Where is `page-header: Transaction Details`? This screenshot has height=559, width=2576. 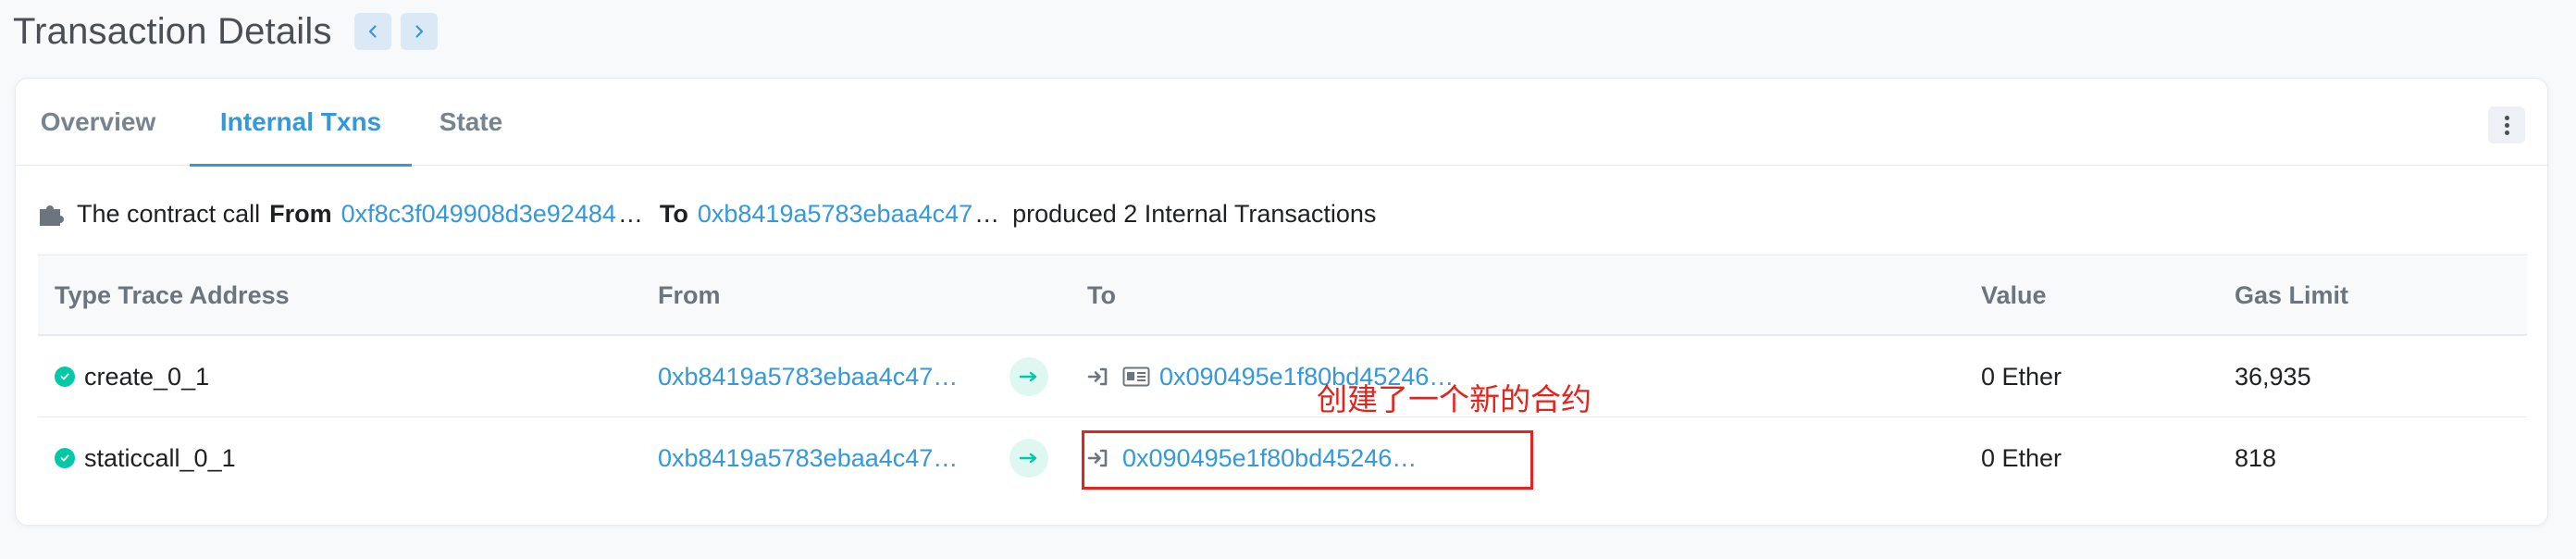
page-header: Transaction Details is located at coordinates (226, 31).